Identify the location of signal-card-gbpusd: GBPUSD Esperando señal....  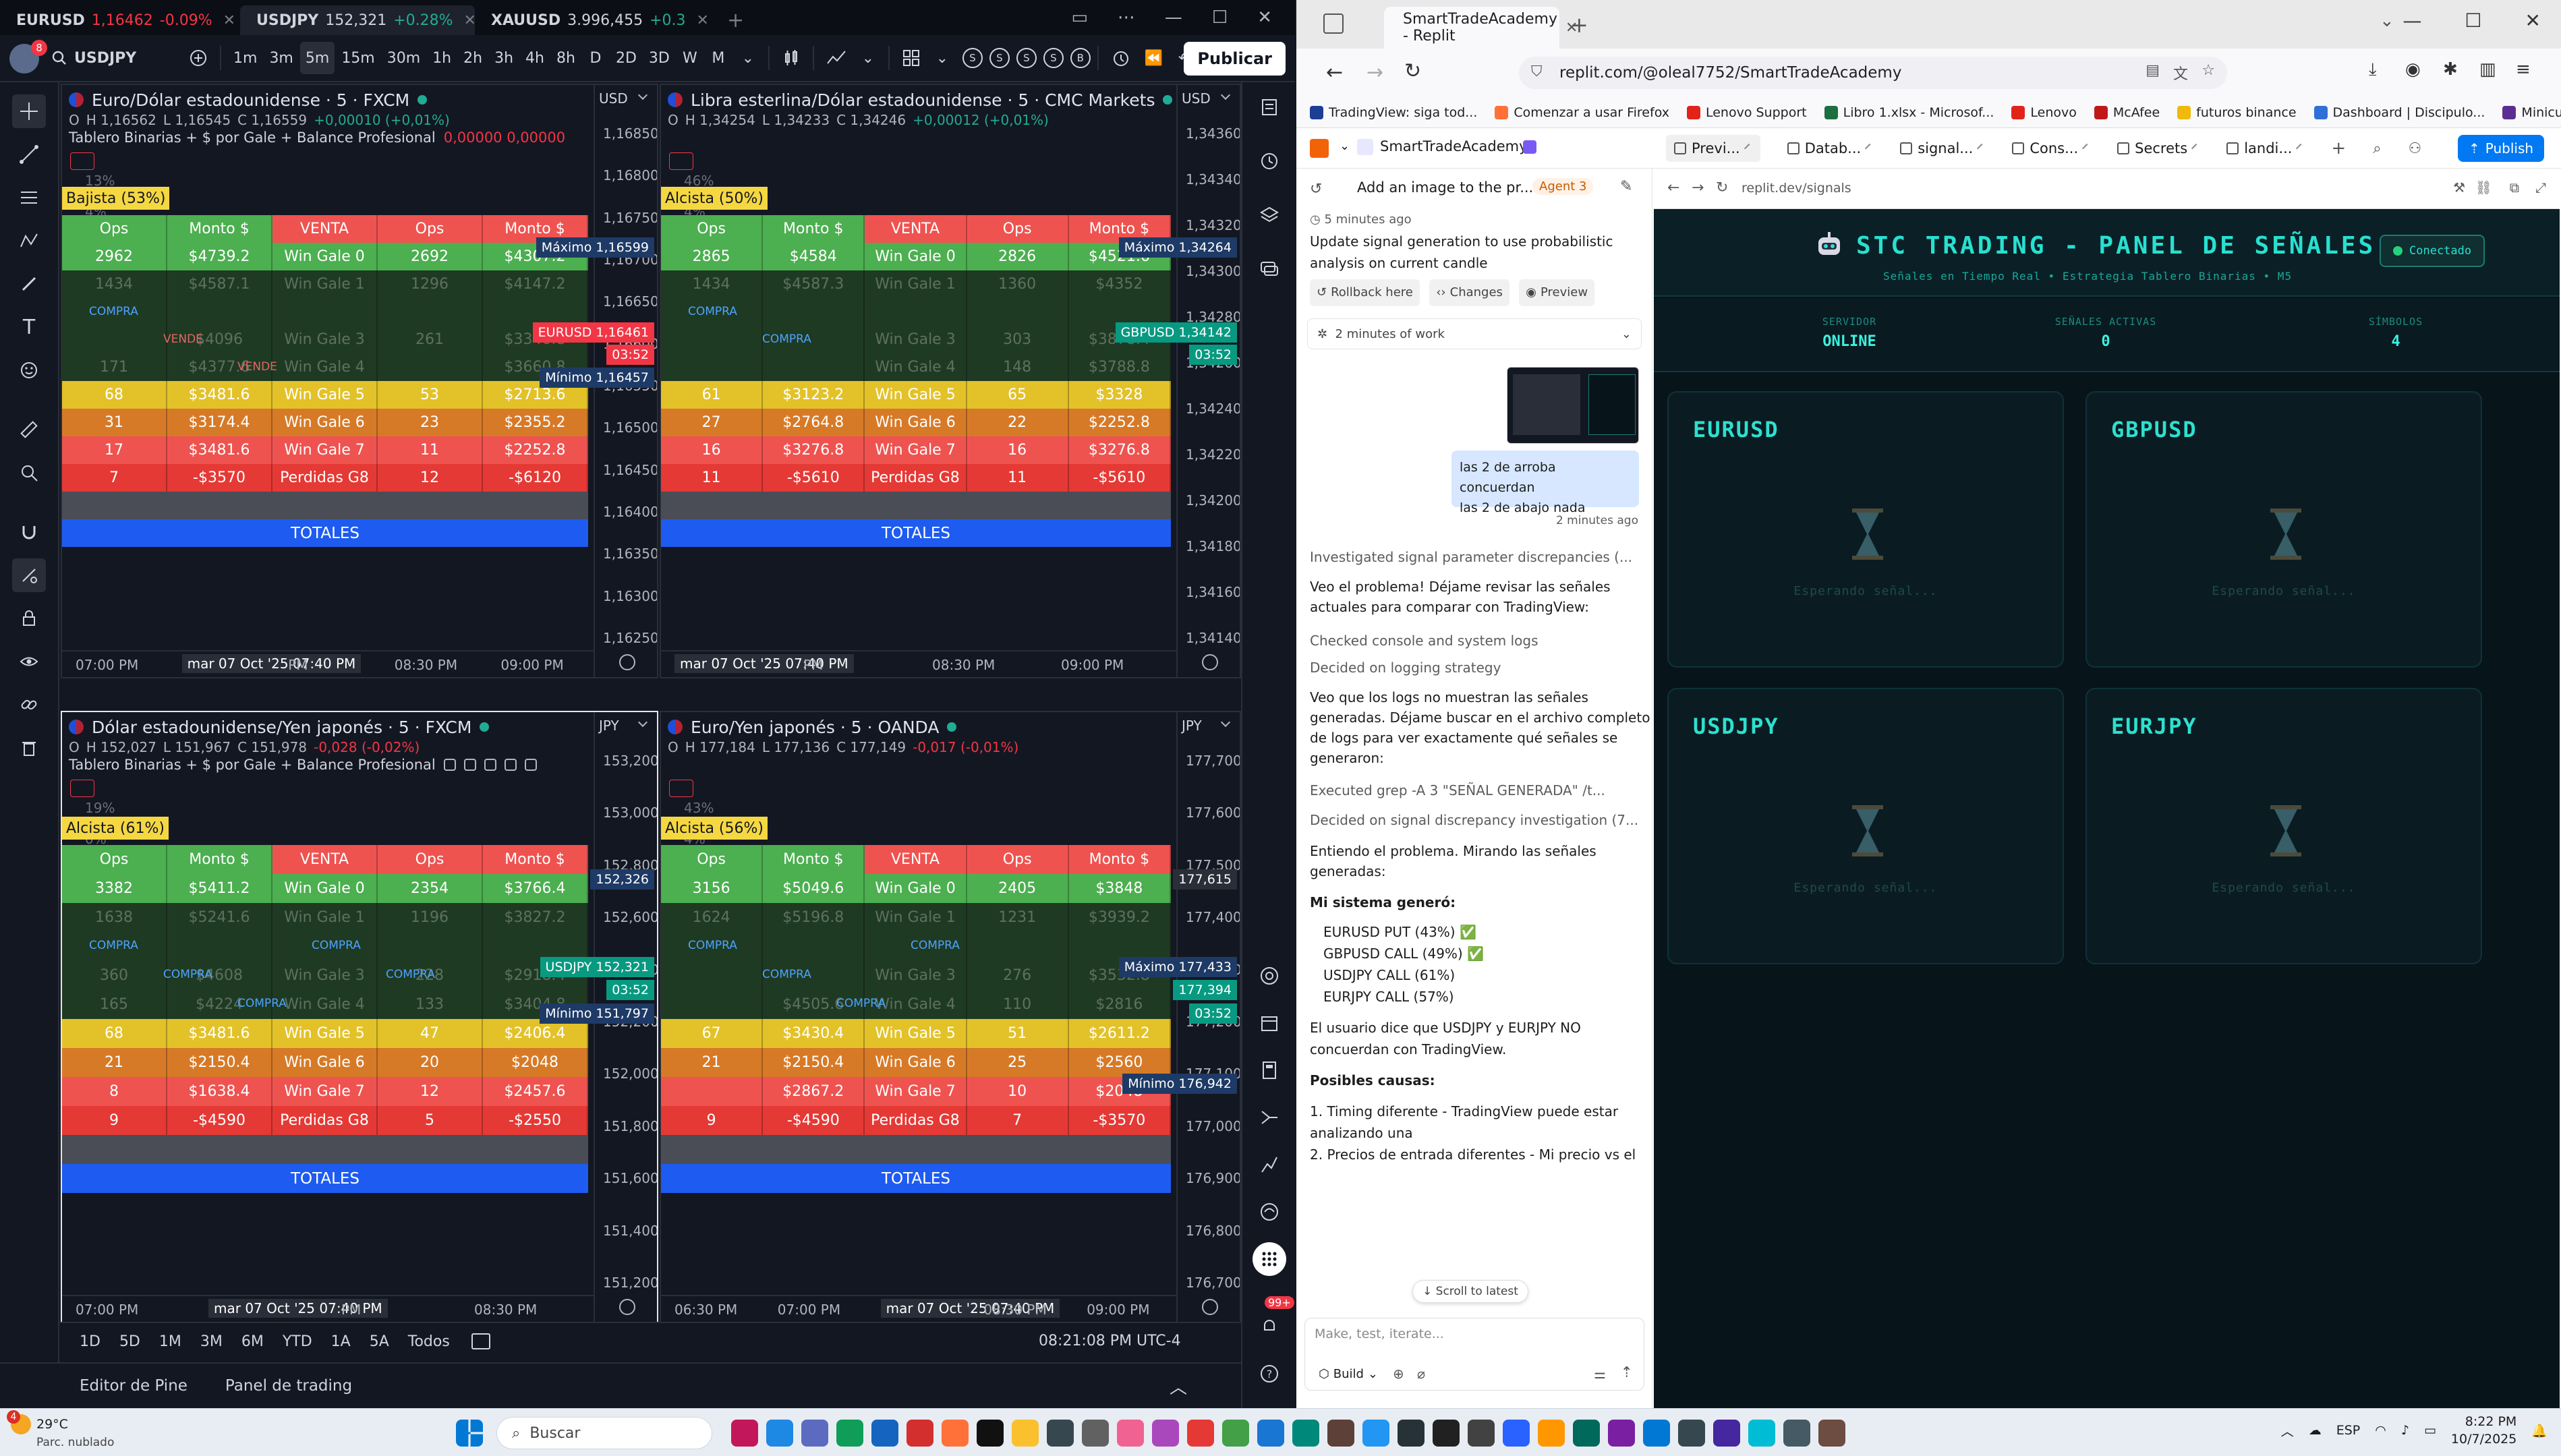
(2283, 529).